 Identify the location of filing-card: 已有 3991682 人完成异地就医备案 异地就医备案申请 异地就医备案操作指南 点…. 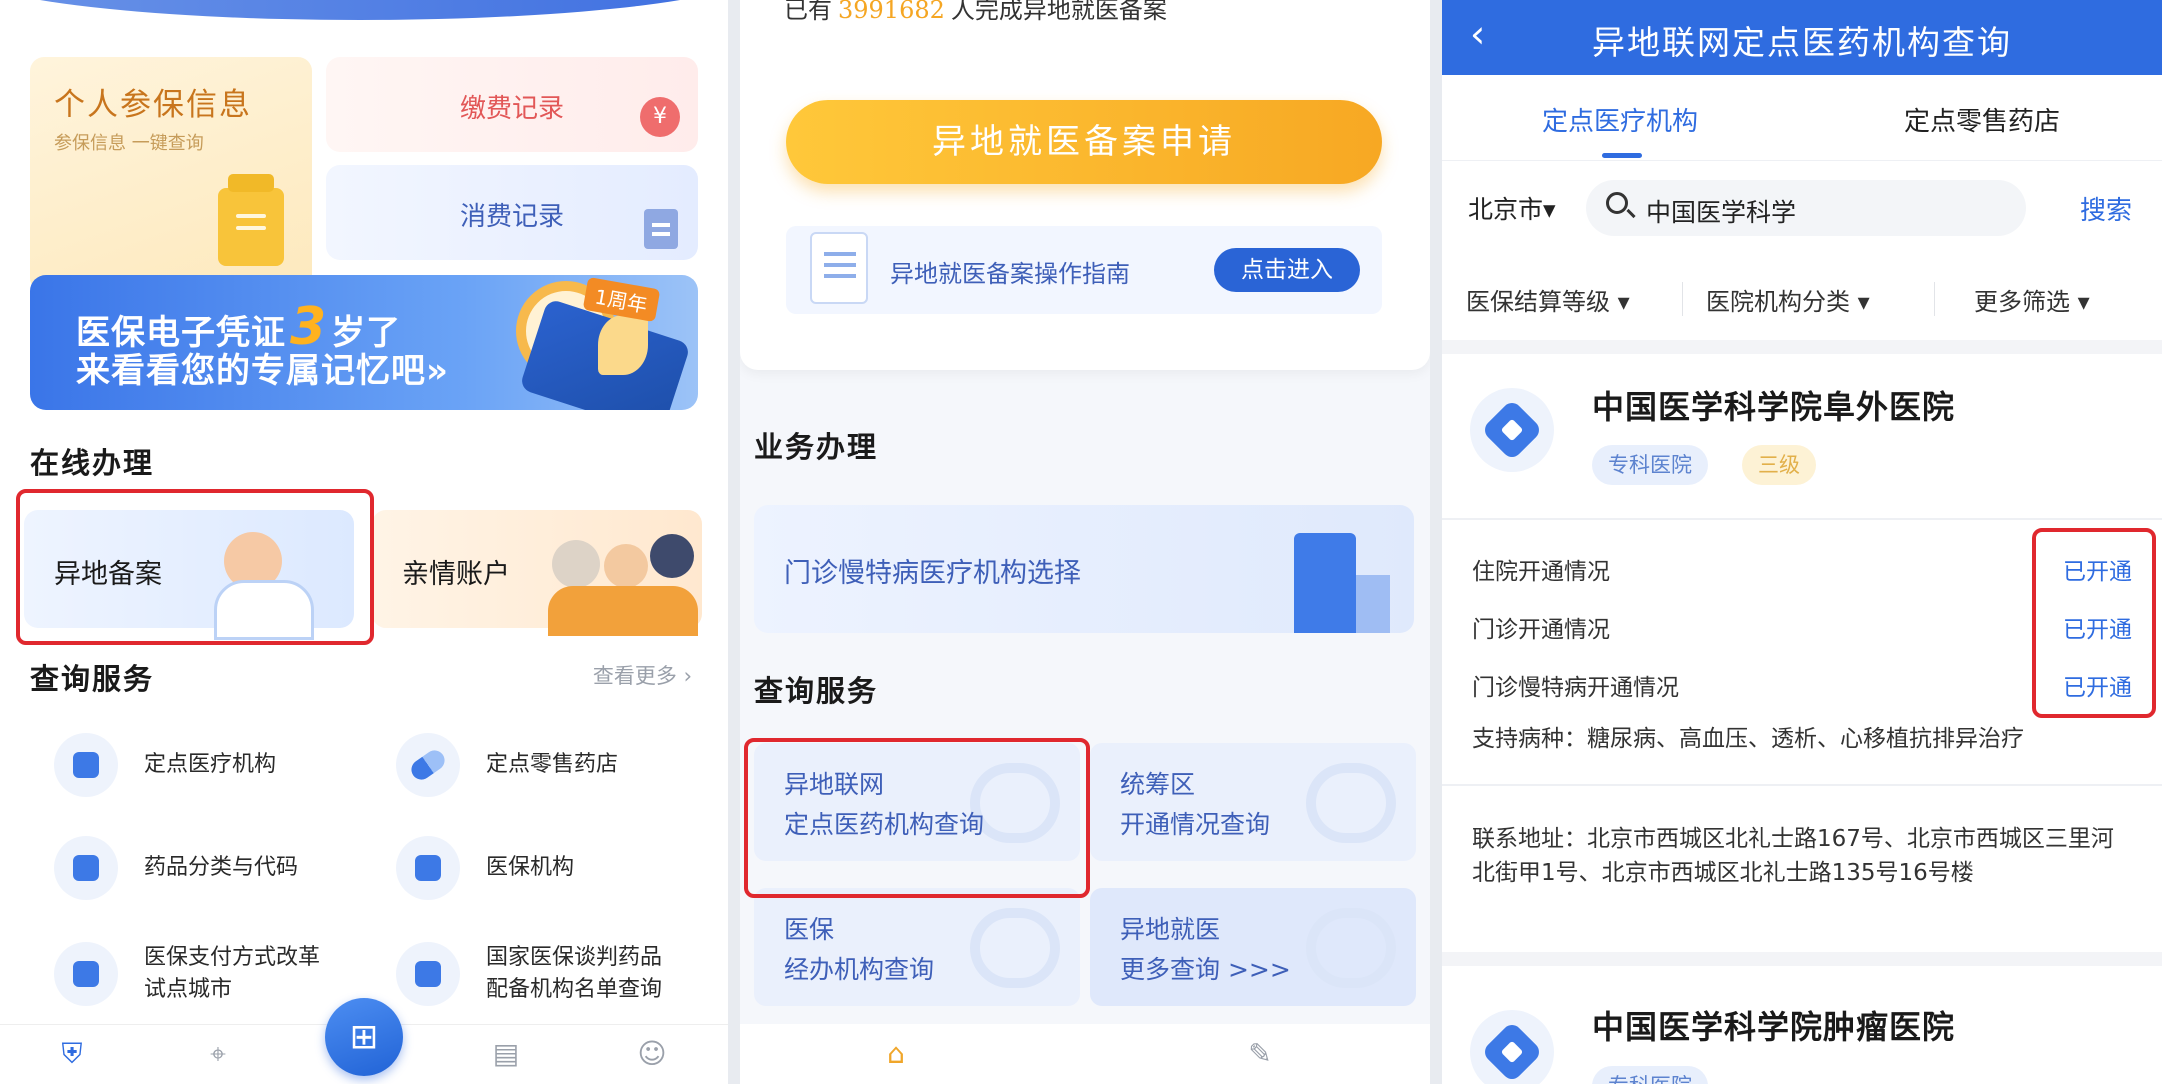
(1085, 185).